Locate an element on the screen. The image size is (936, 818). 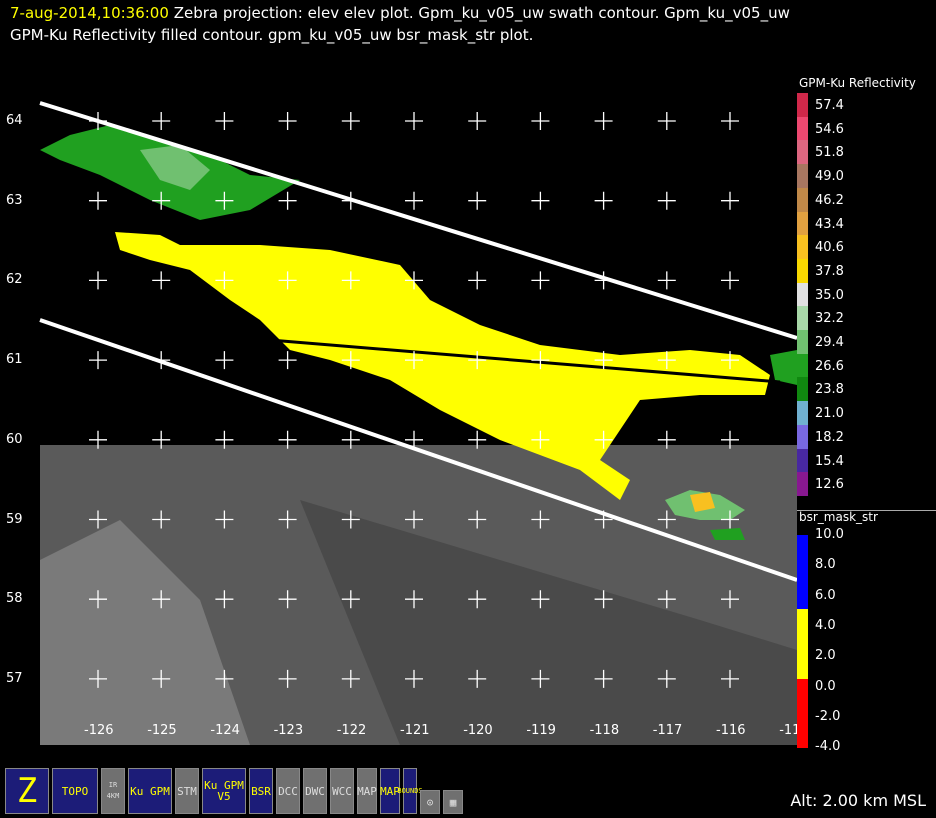
lat-label: 60 is located at coordinates (14, 439).